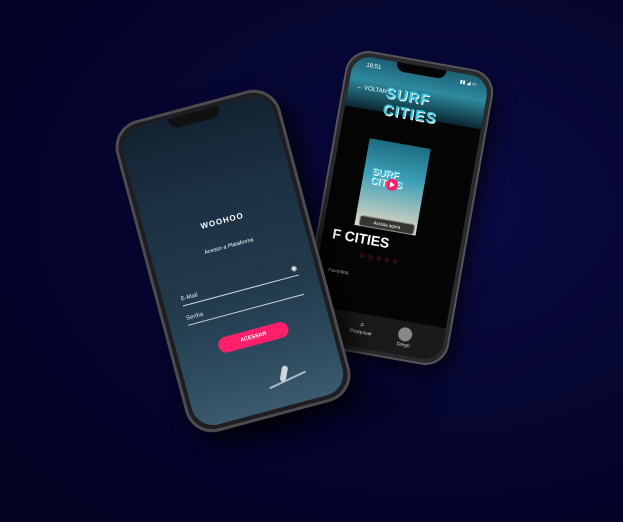 Image resolution: width=623 pixels, height=522 pixels. Describe the element at coordinates (222, 220) in the screenshot. I see `app-logo: WOOHOO` at that location.